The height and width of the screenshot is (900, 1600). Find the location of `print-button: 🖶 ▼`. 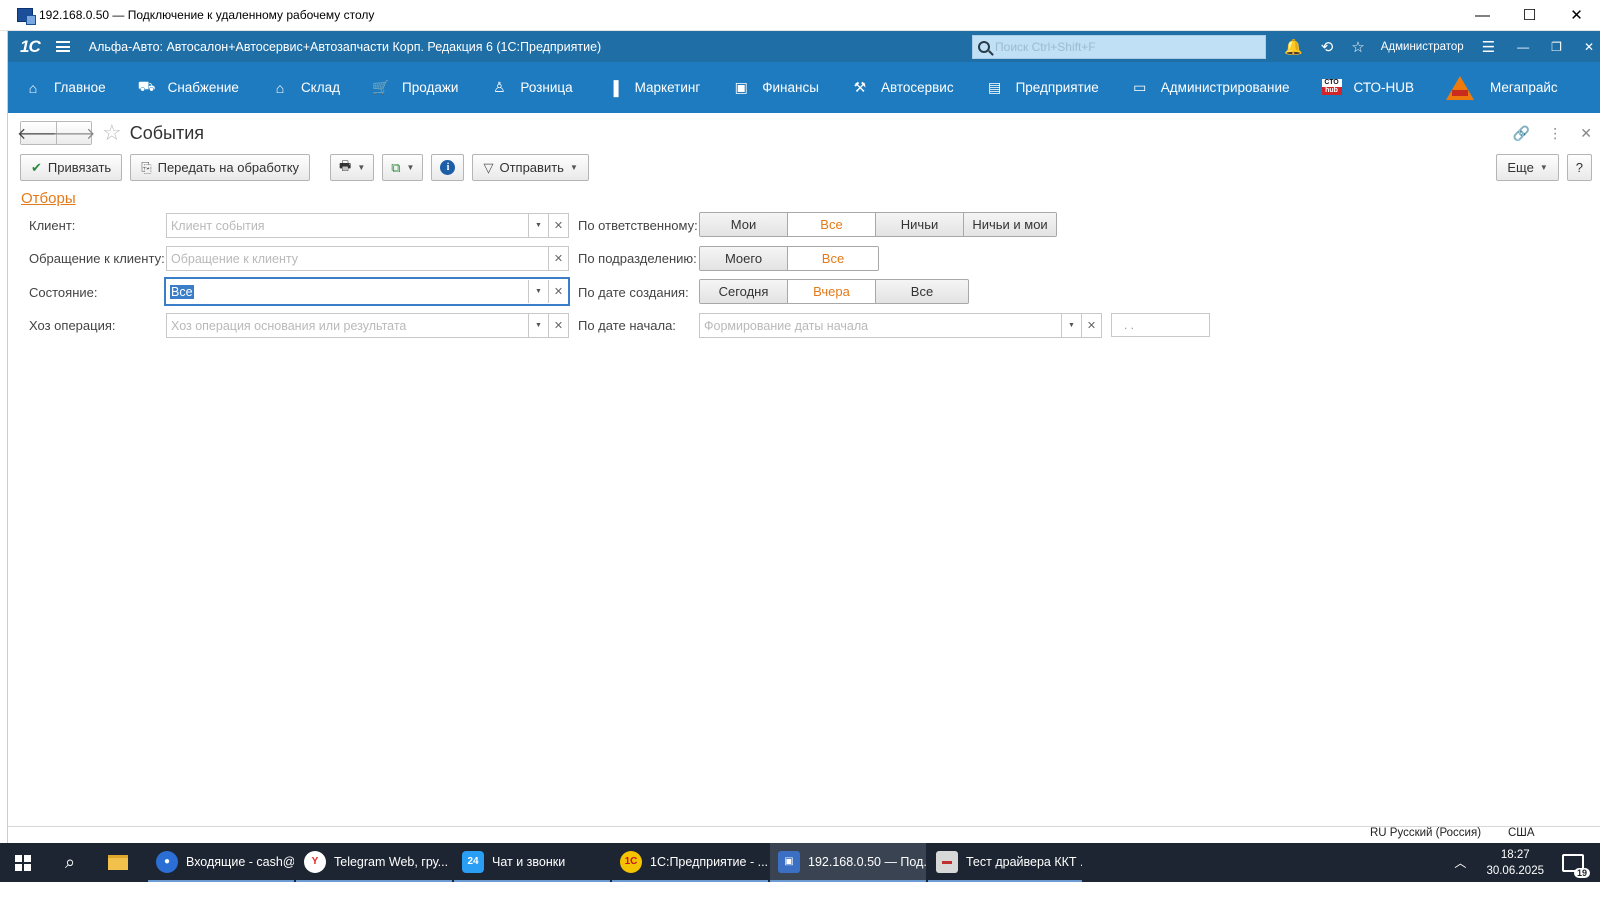

print-button: 🖶 ▼ is located at coordinates (352, 167).